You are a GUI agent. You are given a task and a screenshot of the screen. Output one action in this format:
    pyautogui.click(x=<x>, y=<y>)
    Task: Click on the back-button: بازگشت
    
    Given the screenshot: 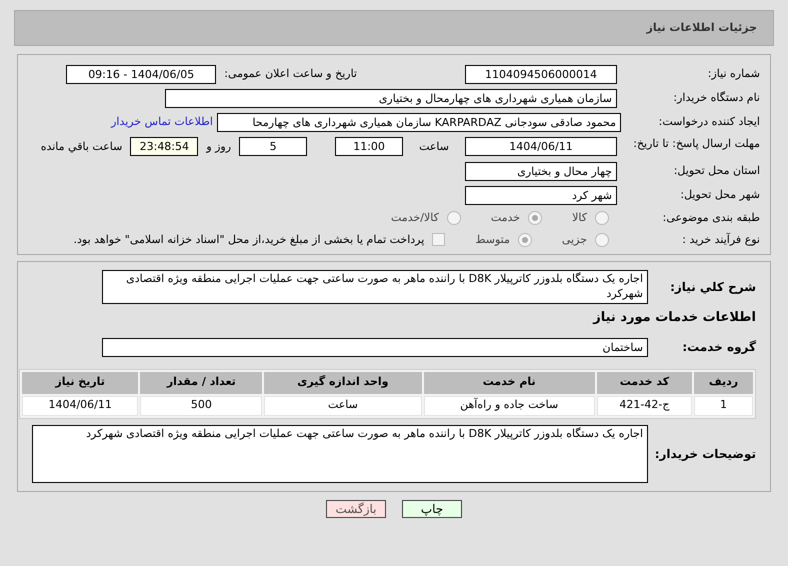 What is the action you would take?
    pyautogui.click(x=356, y=509)
    